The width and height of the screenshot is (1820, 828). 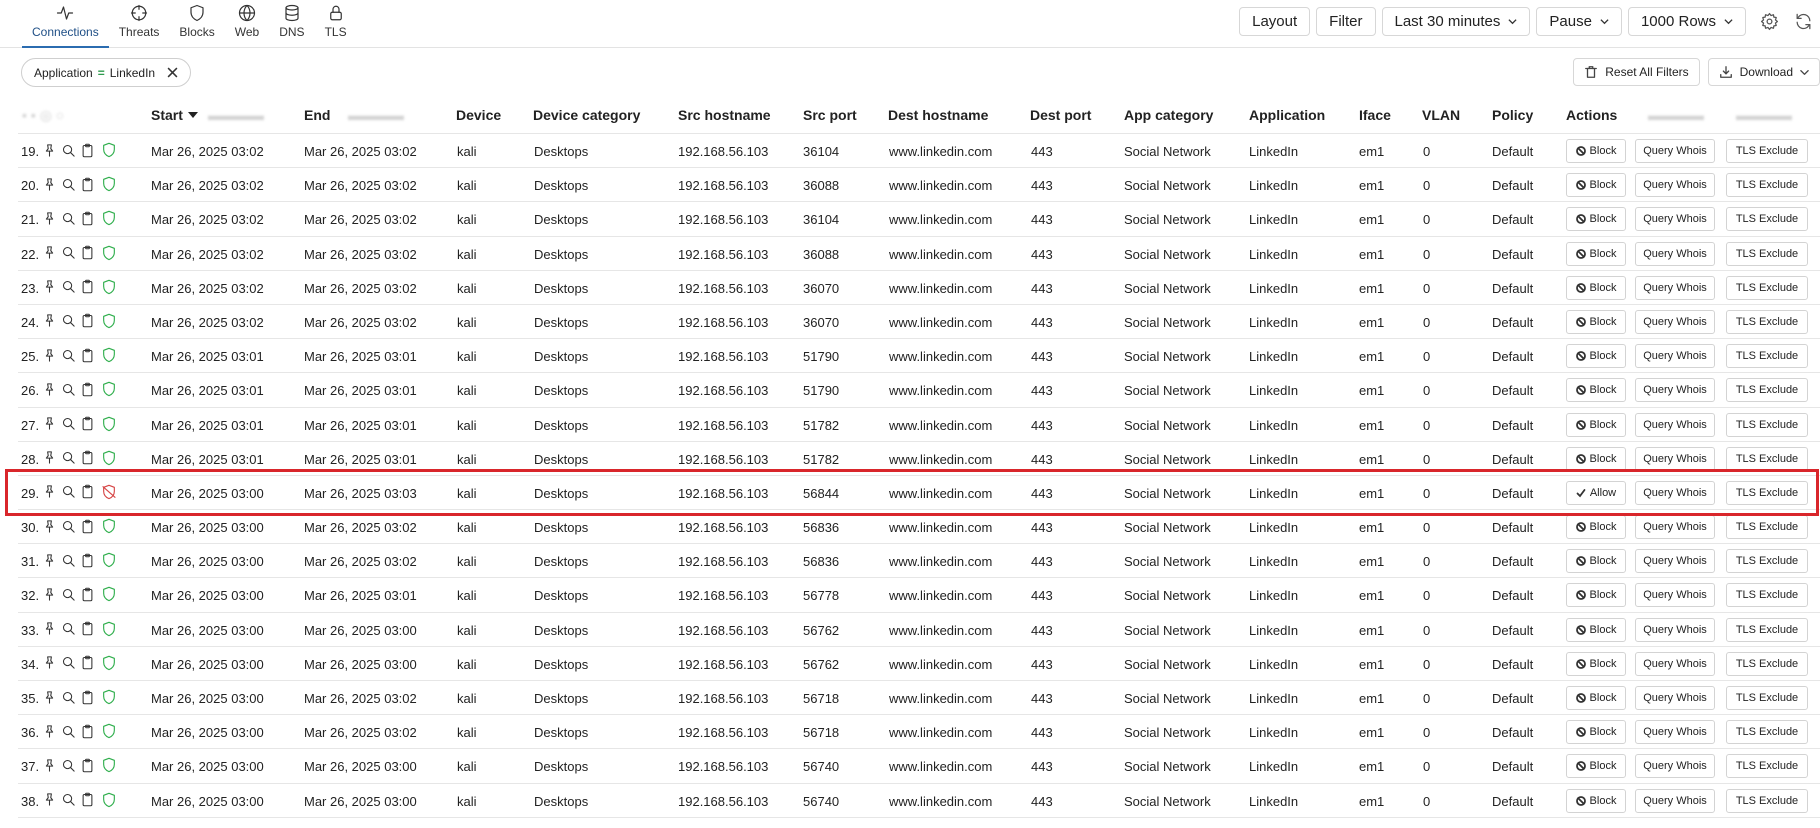 I want to click on layout-button: Layout, so click(x=1275, y=21).